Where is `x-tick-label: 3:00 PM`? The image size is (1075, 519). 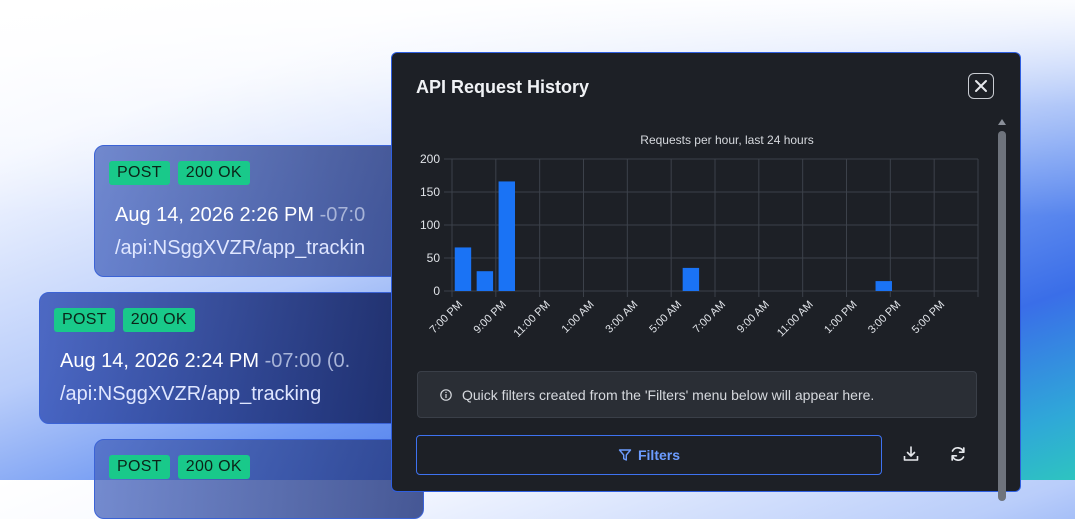
x-tick-label: 3:00 PM is located at coordinates (884, 317).